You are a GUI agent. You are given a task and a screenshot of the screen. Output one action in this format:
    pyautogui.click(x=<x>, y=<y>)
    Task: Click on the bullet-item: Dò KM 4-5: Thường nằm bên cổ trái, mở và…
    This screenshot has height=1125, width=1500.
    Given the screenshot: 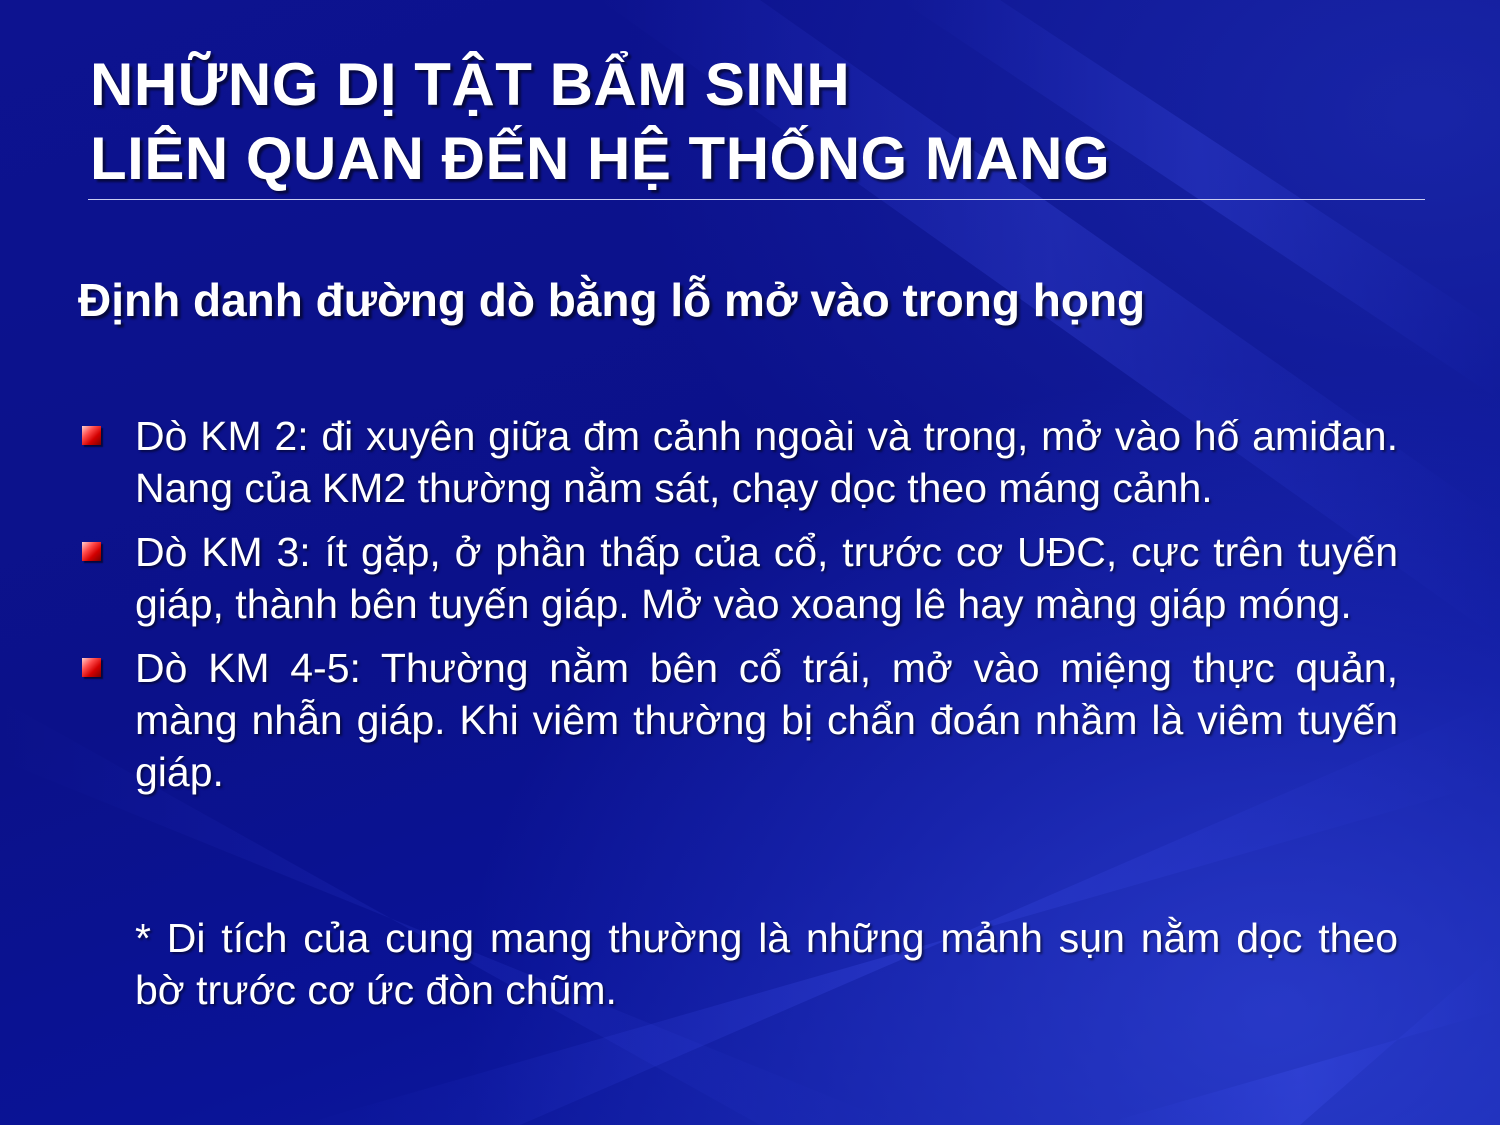 What is the action you would take?
    pyautogui.click(x=739, y=720)
    